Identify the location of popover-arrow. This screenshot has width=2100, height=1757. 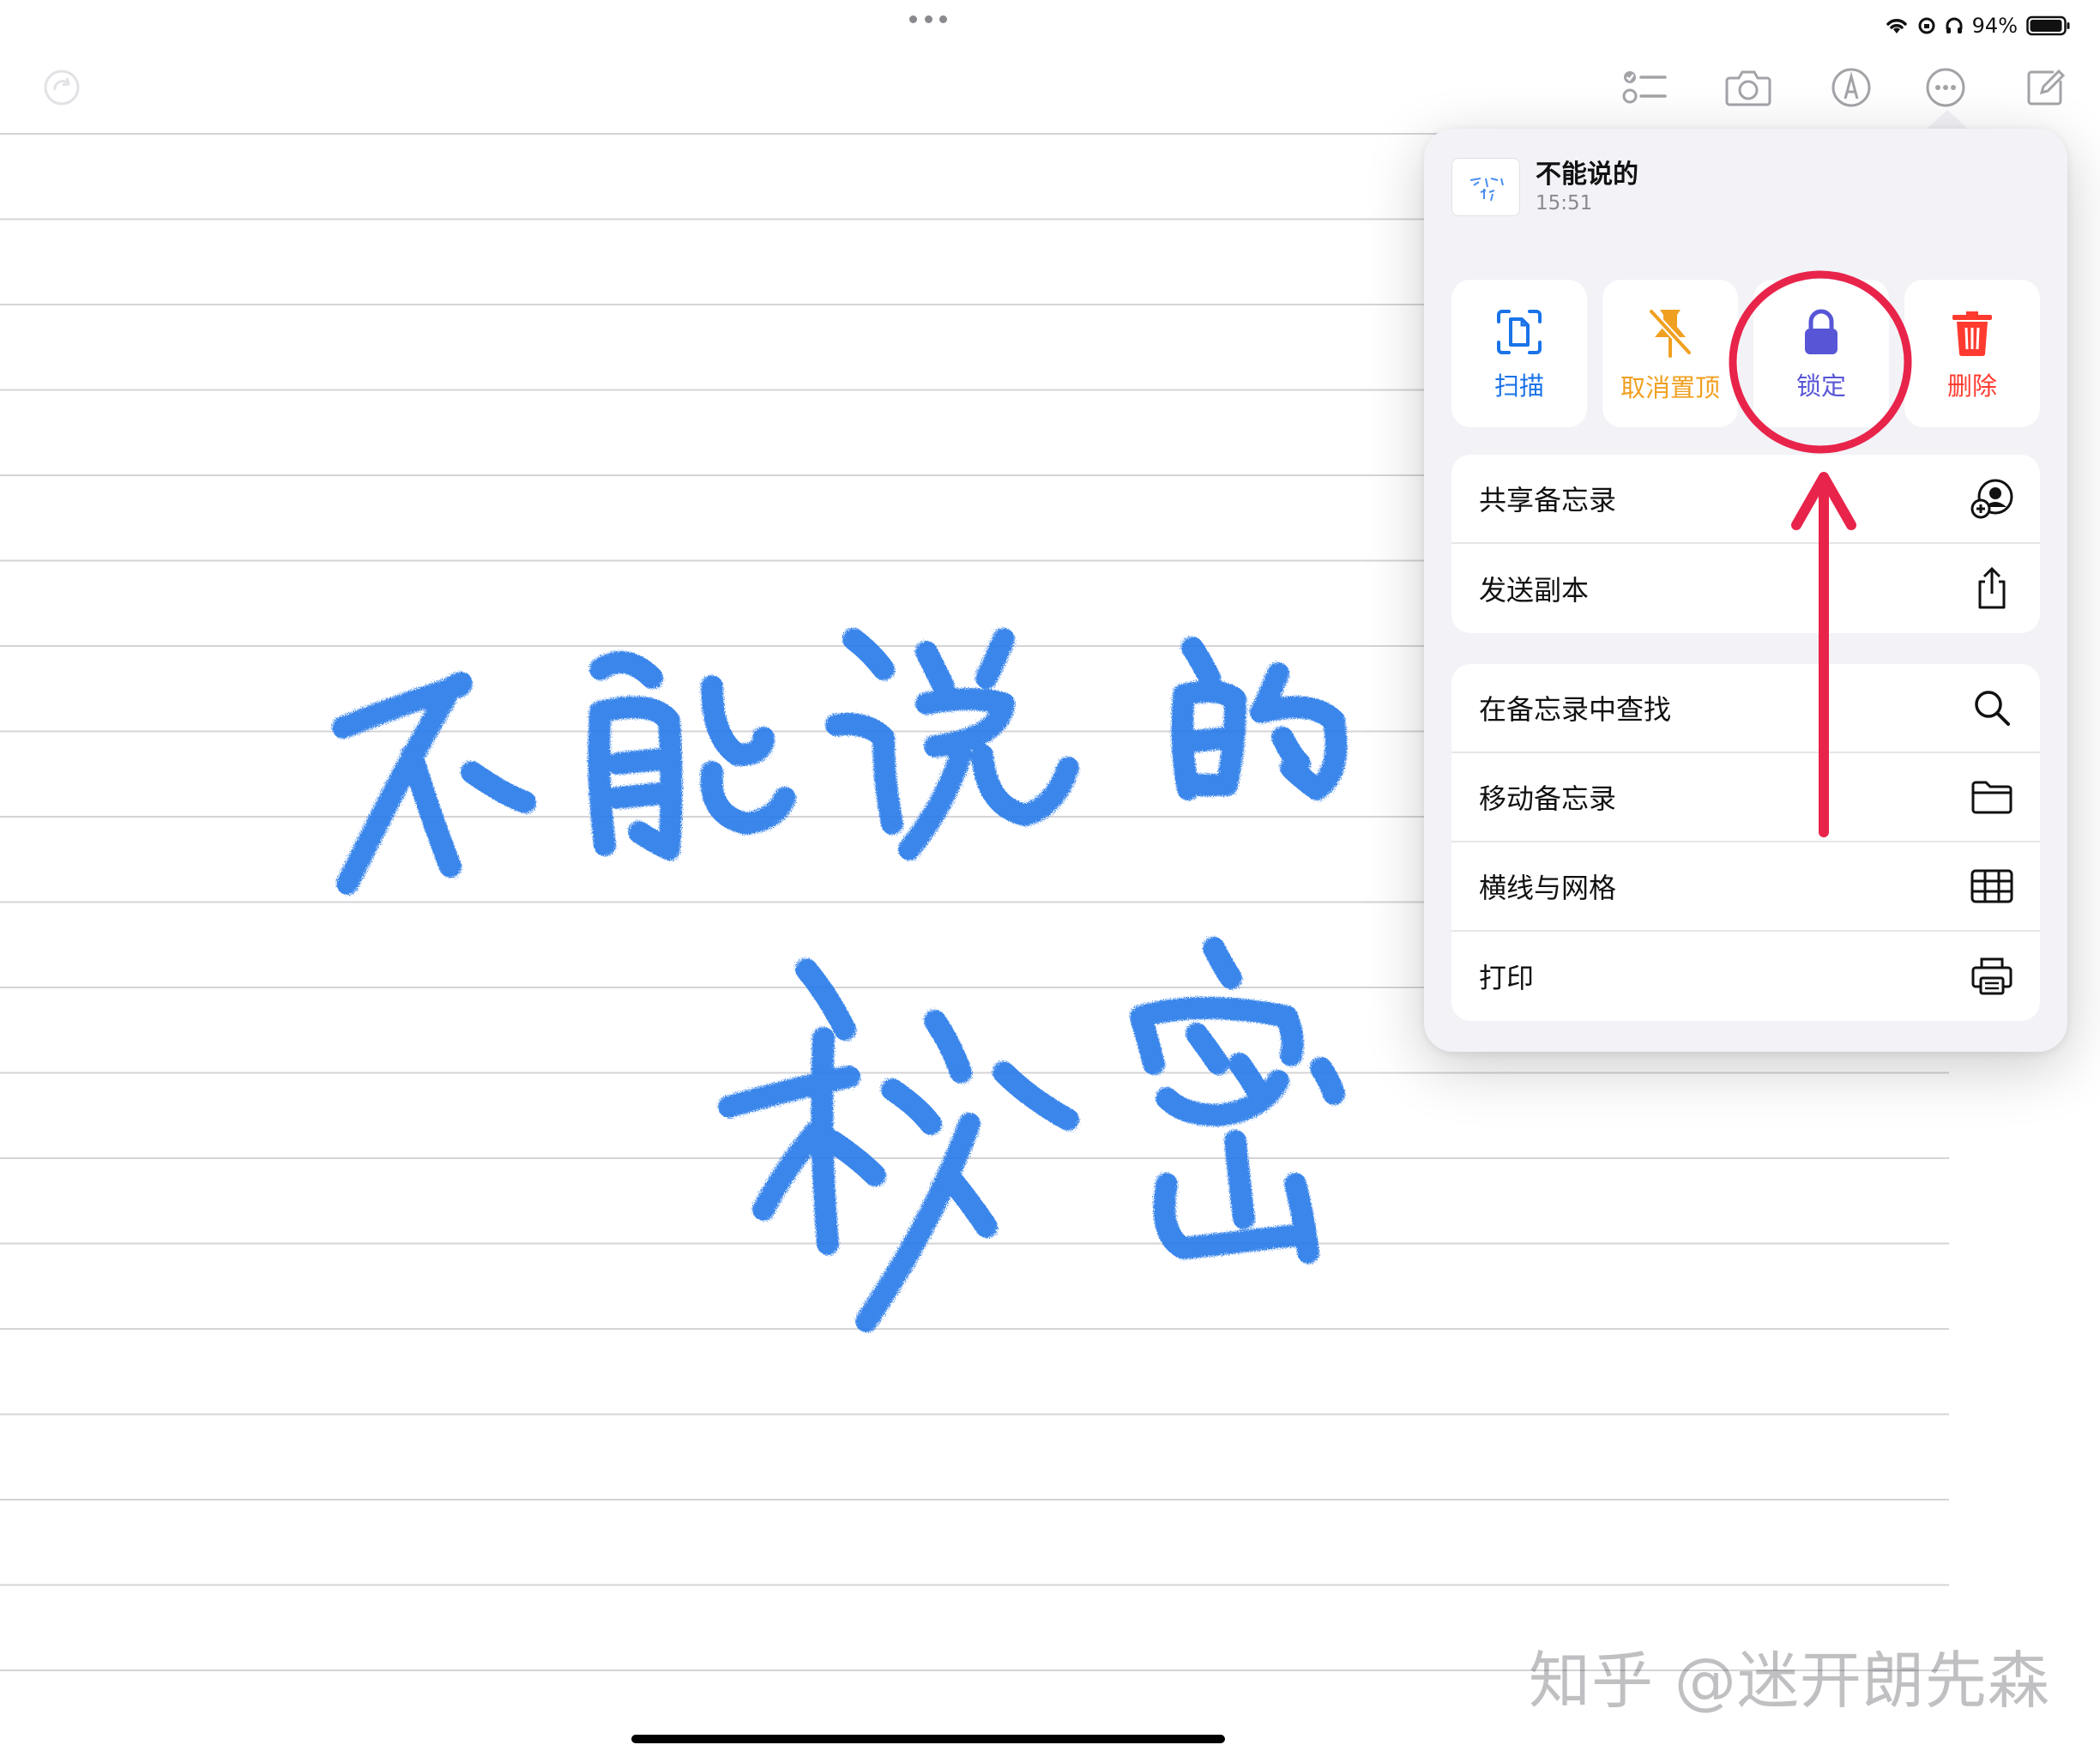
(1947, 120).